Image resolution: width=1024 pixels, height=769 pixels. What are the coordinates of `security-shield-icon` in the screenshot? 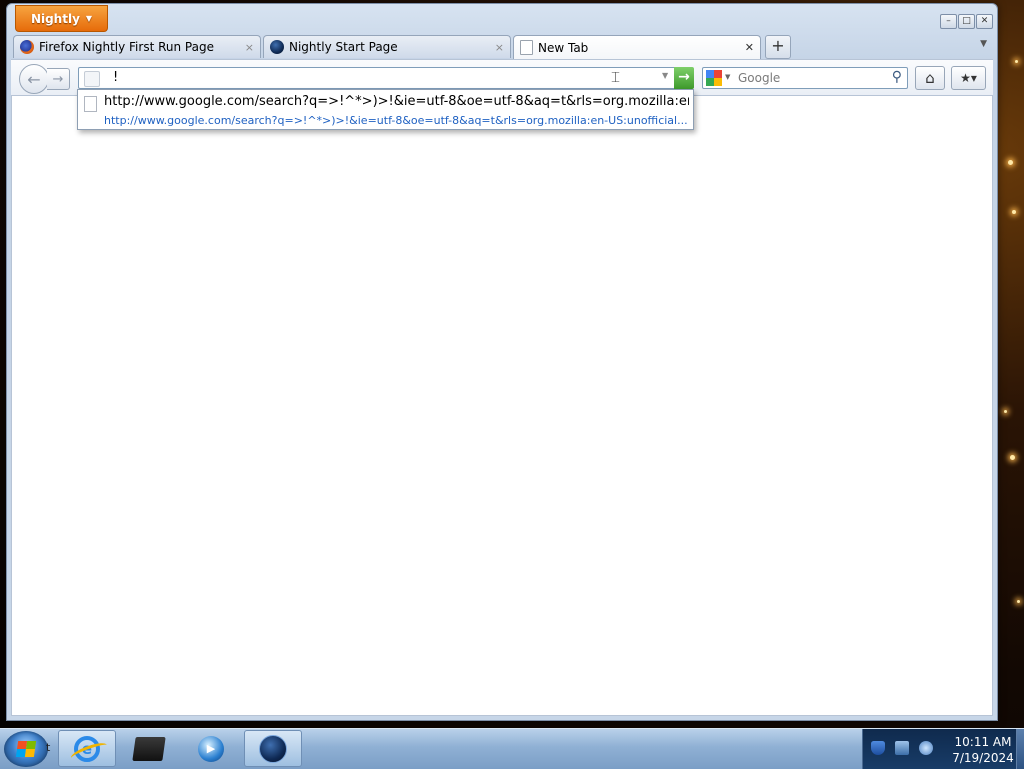 It's located at (878, 748).